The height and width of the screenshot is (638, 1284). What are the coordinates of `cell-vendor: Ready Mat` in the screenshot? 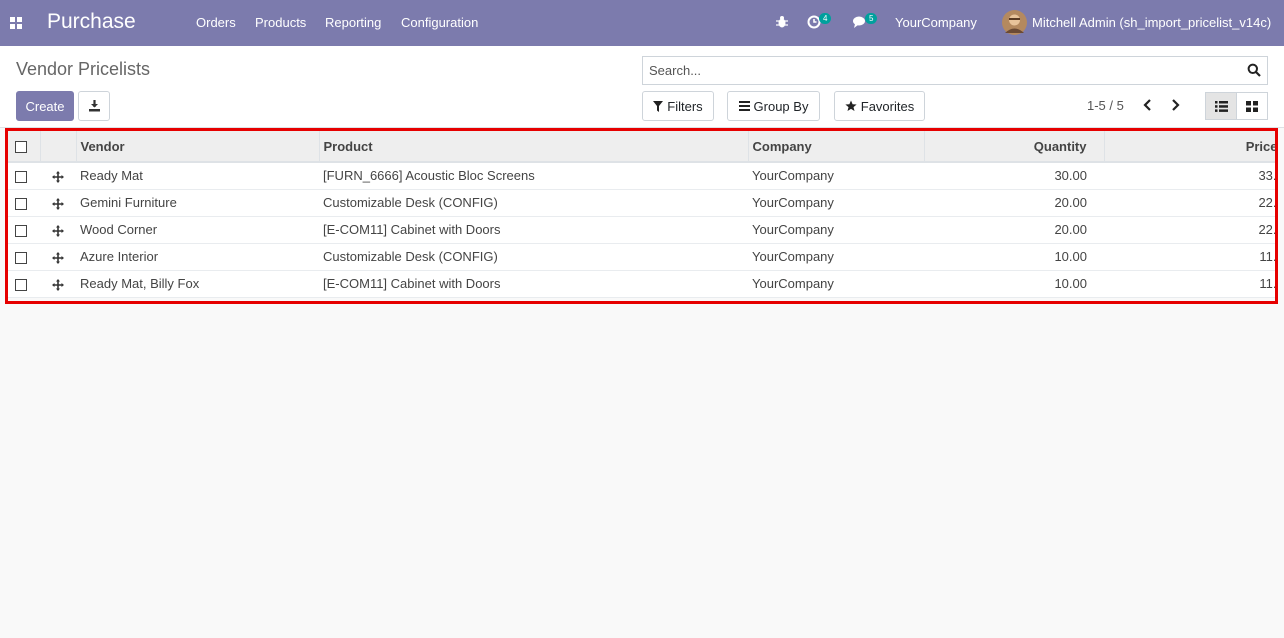 It's located at (197, 176).